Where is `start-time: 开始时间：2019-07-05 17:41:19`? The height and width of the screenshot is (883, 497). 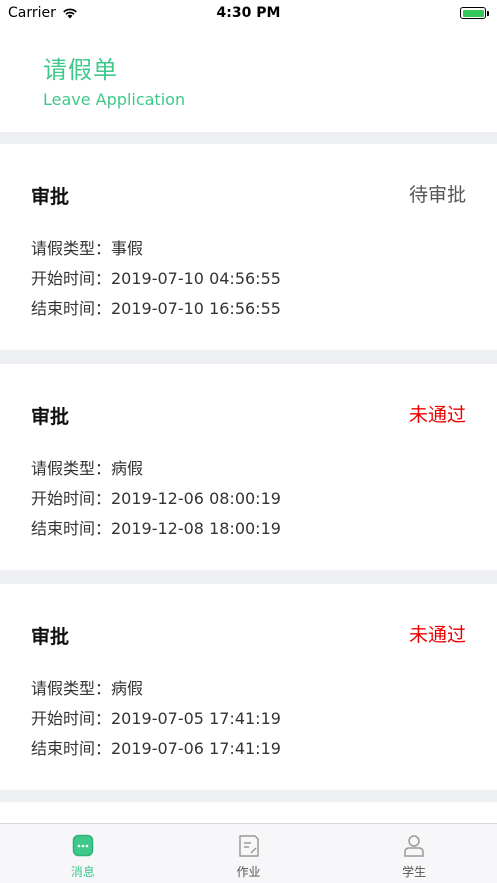 start-time: 开始时间：2019-07-05 17:41:19 is located at coordinates (156, 718).